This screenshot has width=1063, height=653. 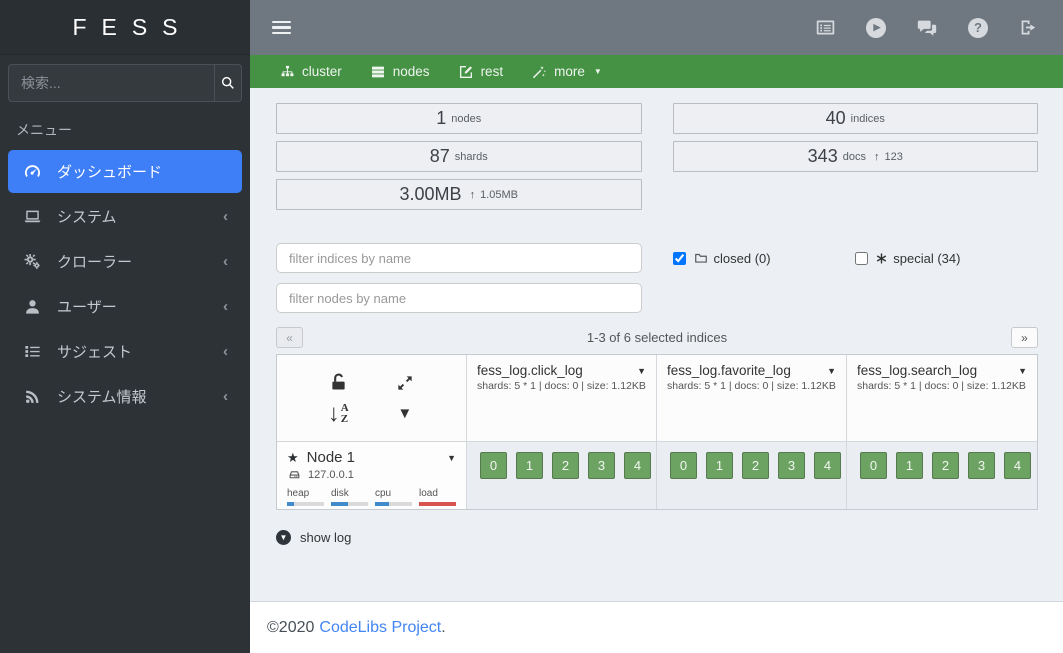 I want to click on search-icon, so click(x=228, y=83).